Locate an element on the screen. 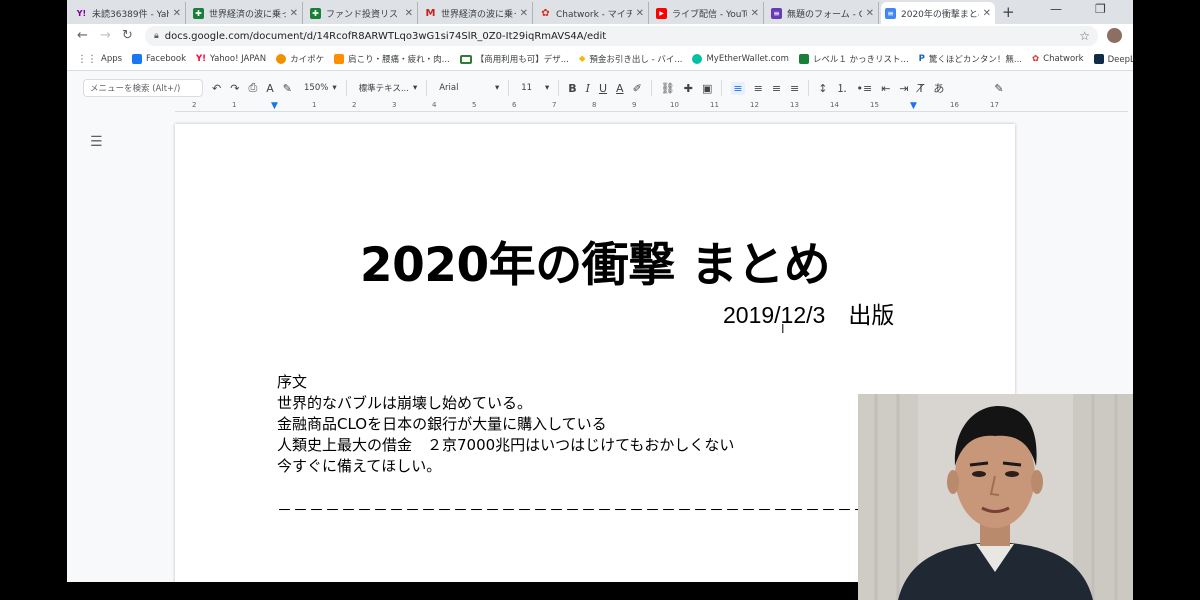 The height and width of the screenshot is (600, 1200). design-icon is located at coordinates (465, 59).